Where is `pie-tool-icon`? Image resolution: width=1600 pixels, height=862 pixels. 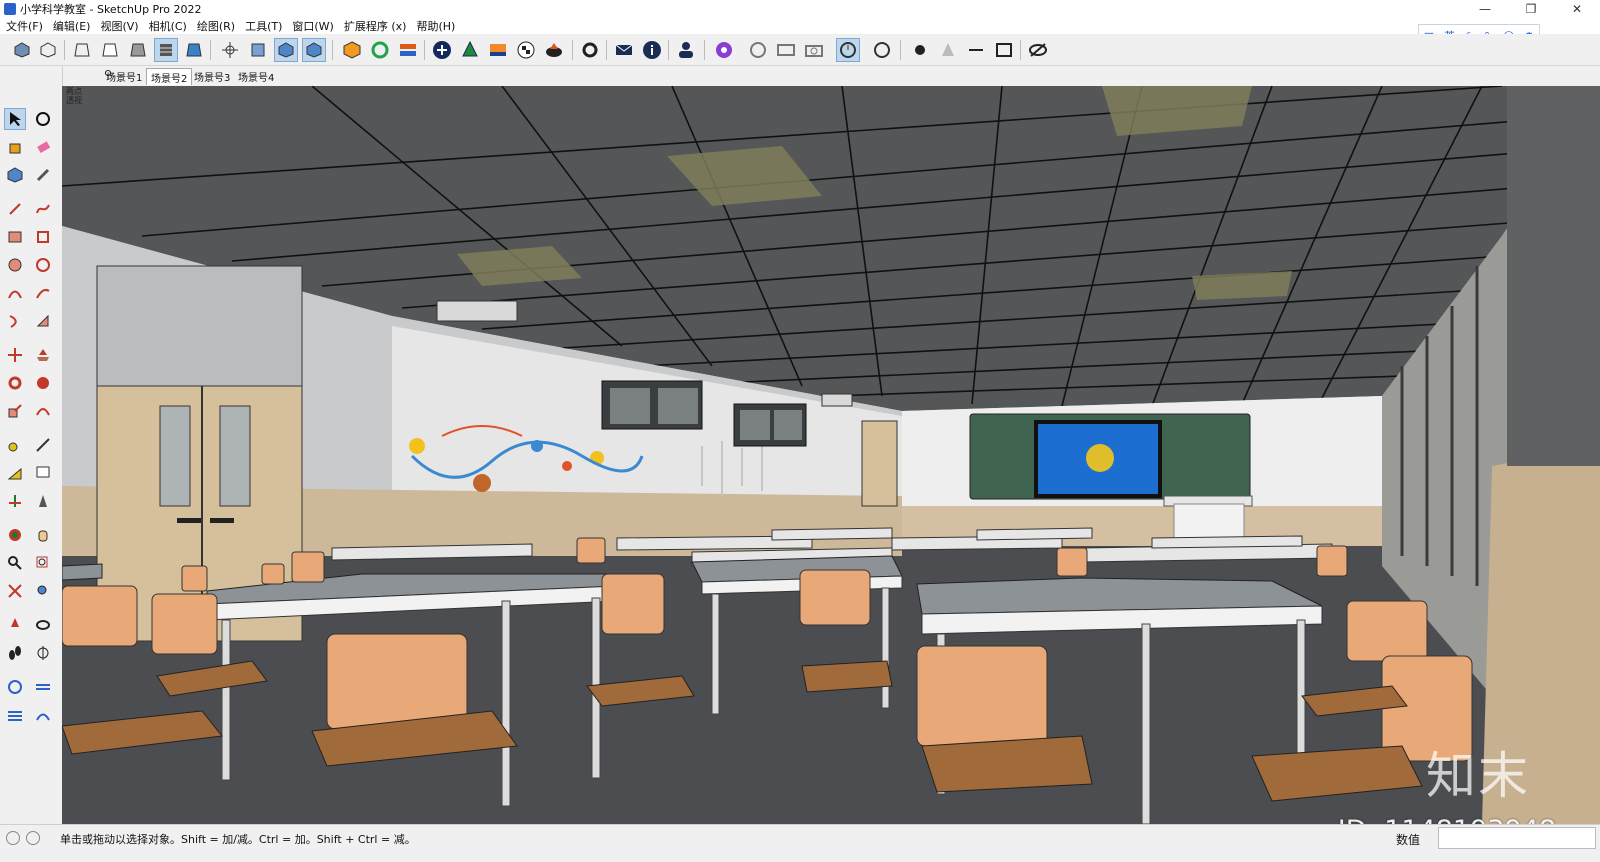
pie-tool-icon is located at coordinates (43, 321).